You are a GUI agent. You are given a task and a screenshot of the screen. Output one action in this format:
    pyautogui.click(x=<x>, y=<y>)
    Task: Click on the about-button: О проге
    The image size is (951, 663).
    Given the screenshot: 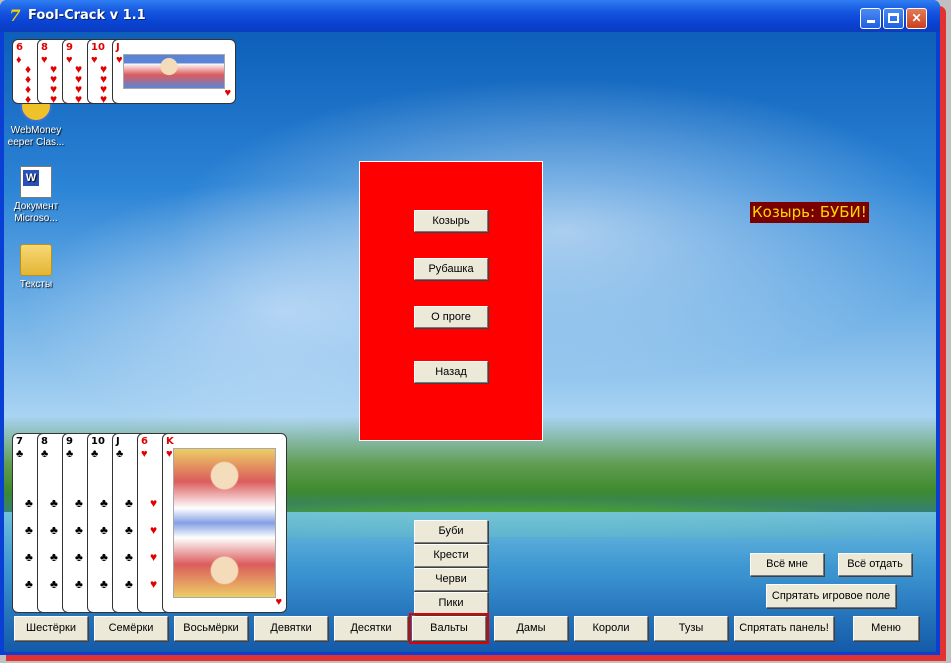 What is the action you would take?
    pyautogui.click(x=451, y=317)
    